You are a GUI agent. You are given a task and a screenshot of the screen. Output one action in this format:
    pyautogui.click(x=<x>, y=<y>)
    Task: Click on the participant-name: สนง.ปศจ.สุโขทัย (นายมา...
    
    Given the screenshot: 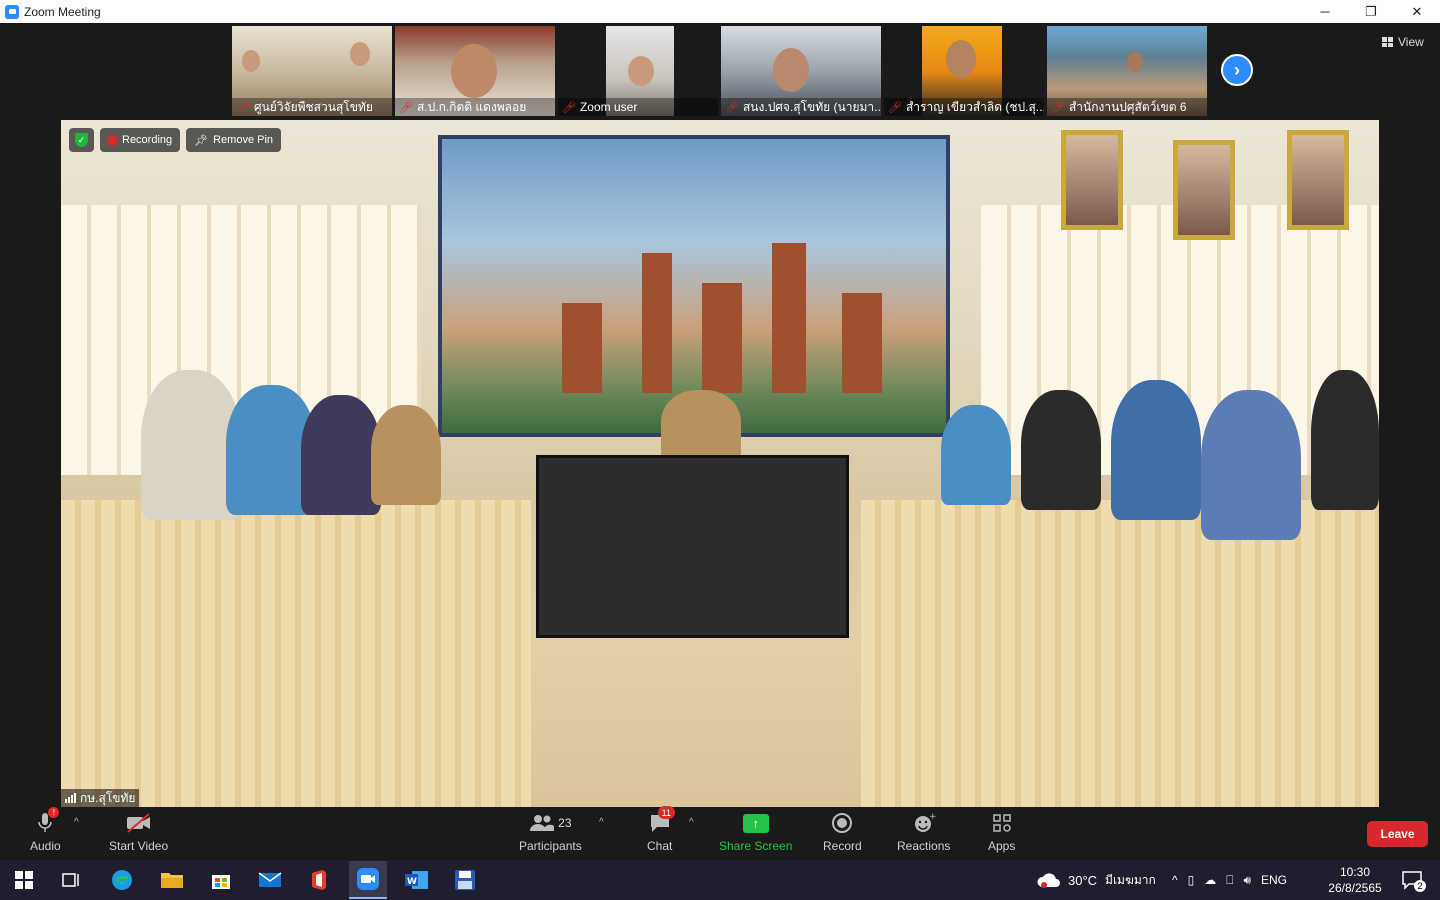 What is the action you would take?
    pyautogui.click(x=811, y=106)
    